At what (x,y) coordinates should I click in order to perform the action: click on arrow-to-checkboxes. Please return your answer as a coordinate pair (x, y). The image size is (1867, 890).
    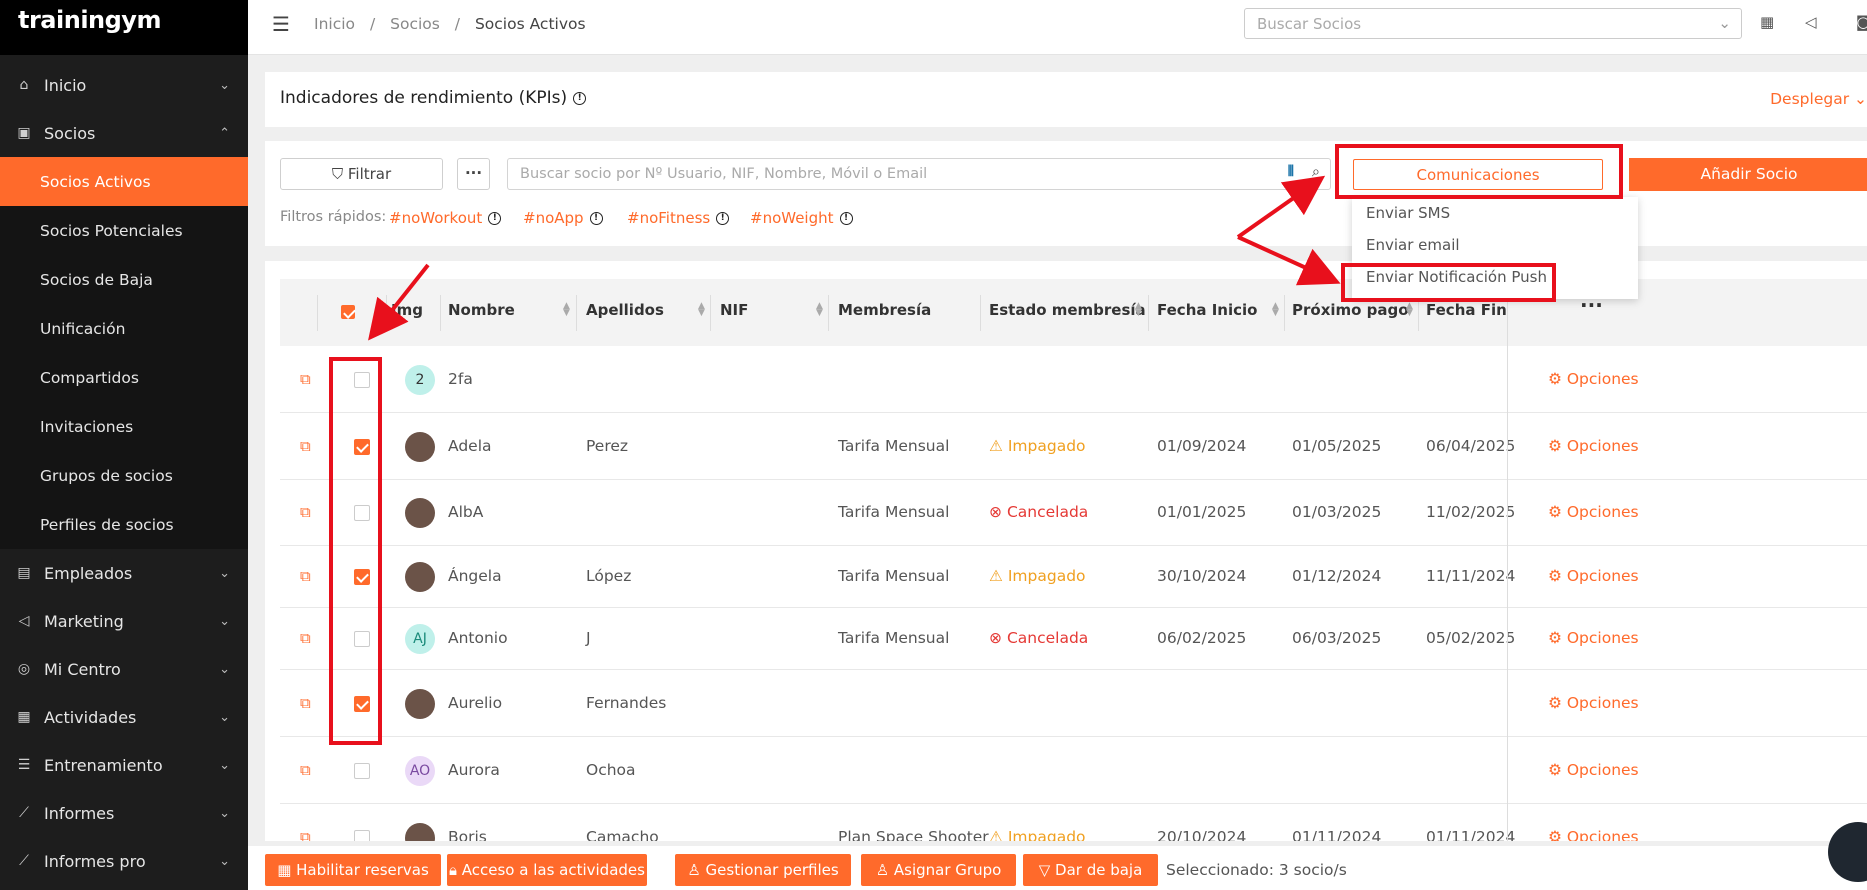
    Looking at the image, I should click on (399, 302).